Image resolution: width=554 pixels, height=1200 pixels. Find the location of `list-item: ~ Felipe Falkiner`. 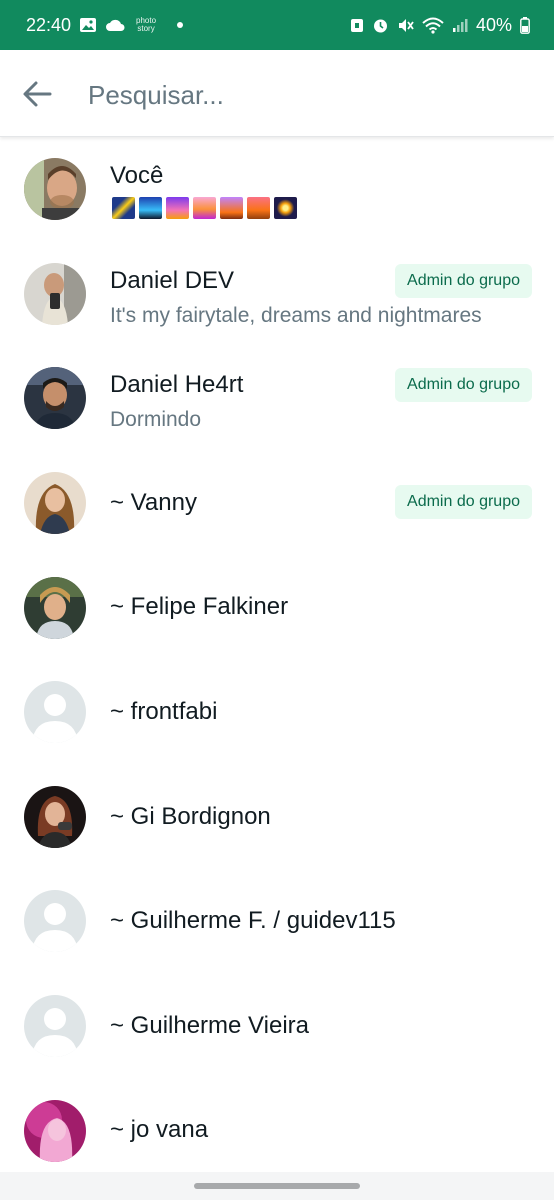

list-item: ~ Felipe Falkiner is located at coordinates (277, 607).